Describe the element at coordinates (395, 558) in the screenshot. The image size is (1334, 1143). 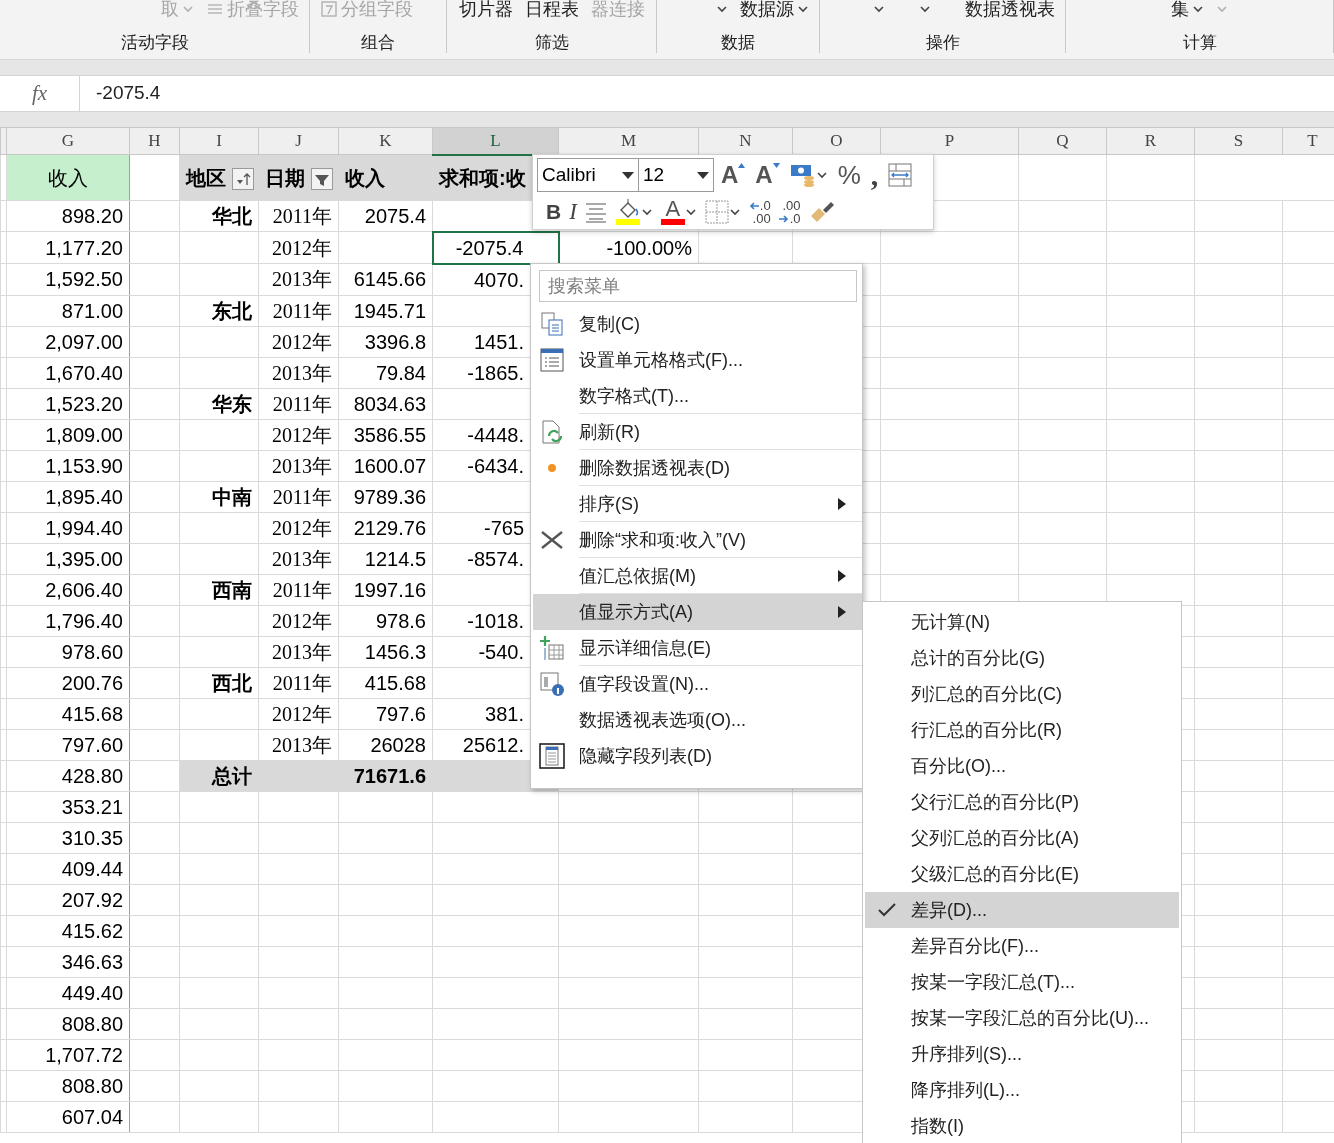
I see `table-cell: 1214.5` at that location.